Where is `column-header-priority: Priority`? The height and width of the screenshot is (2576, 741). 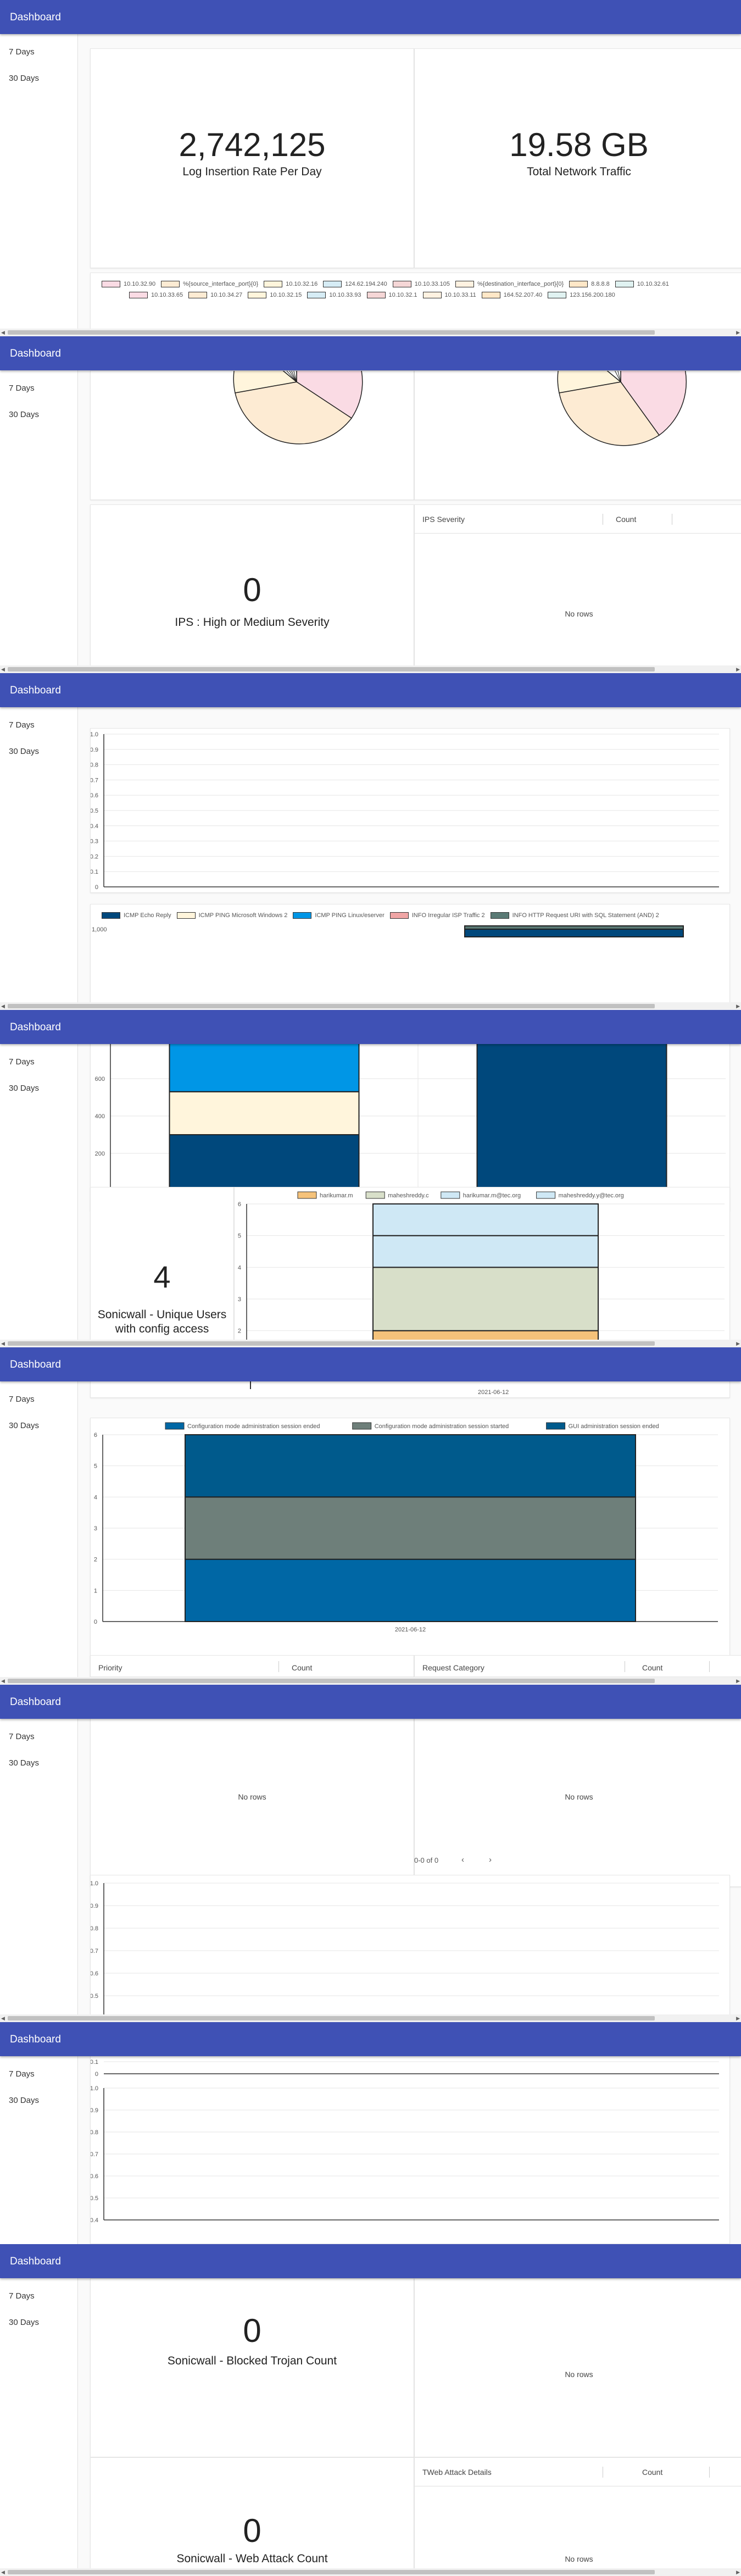 column-header-priority: Priority is located at coordinates (110, 1667).